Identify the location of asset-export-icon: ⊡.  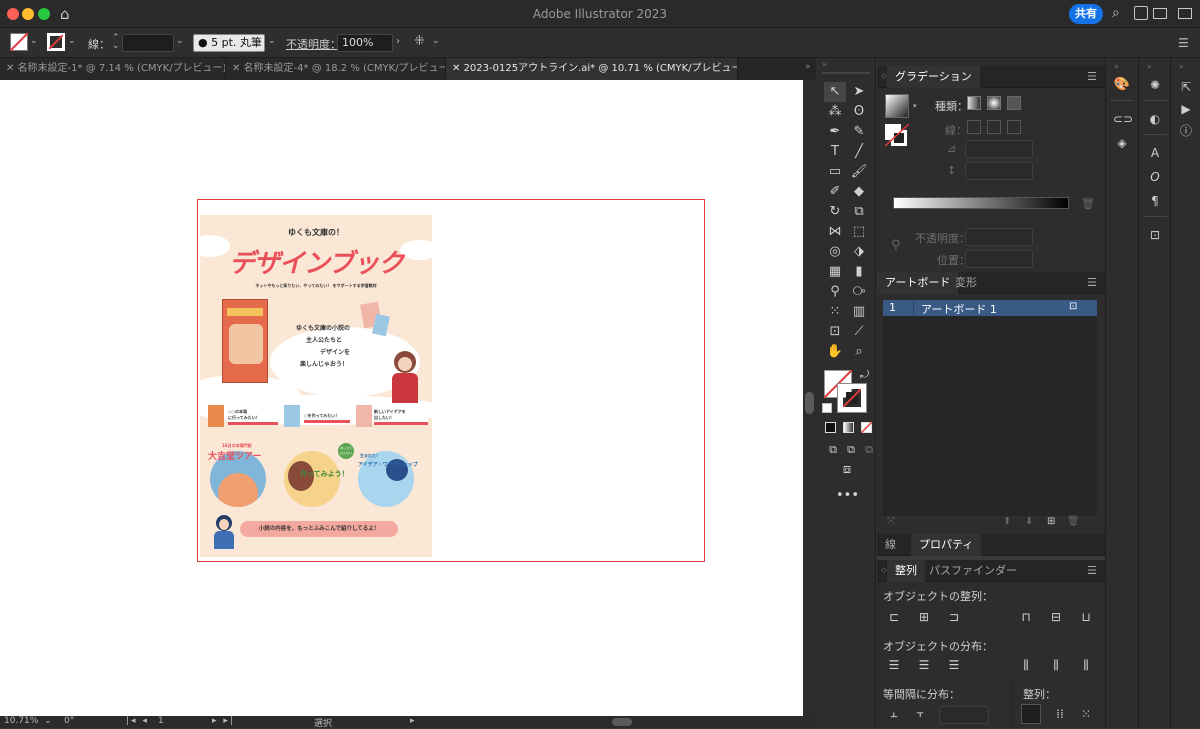
(1155, 235).